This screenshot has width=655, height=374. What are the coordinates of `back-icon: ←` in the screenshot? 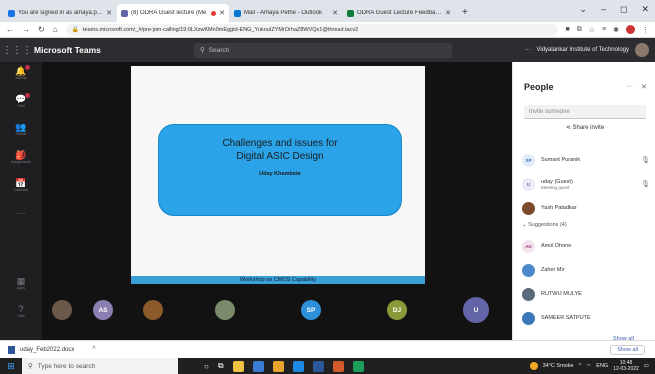 It's located at (10, 29).